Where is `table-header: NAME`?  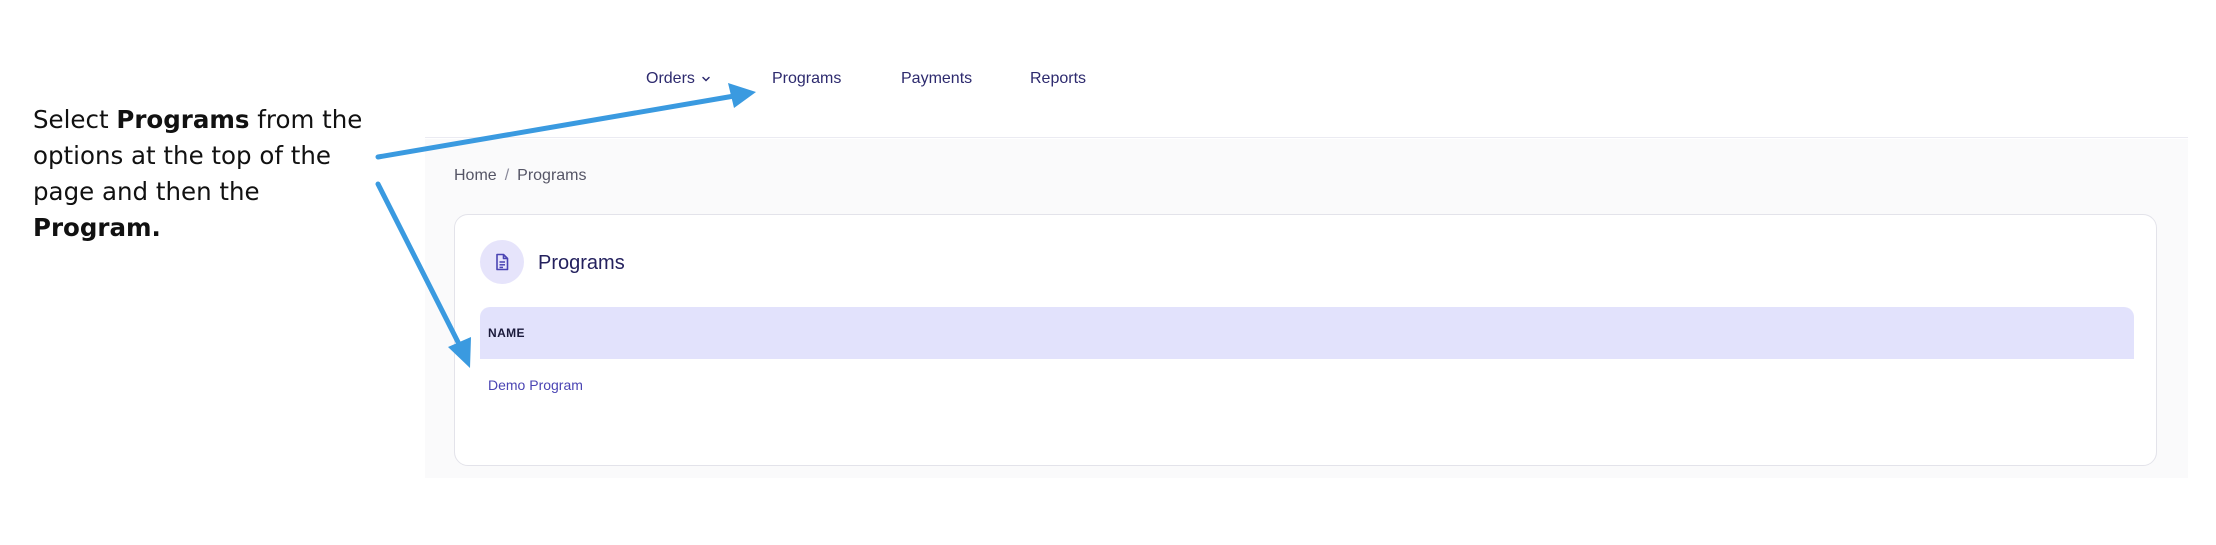
table-header: NAME is located at coordinates (1307, 333).